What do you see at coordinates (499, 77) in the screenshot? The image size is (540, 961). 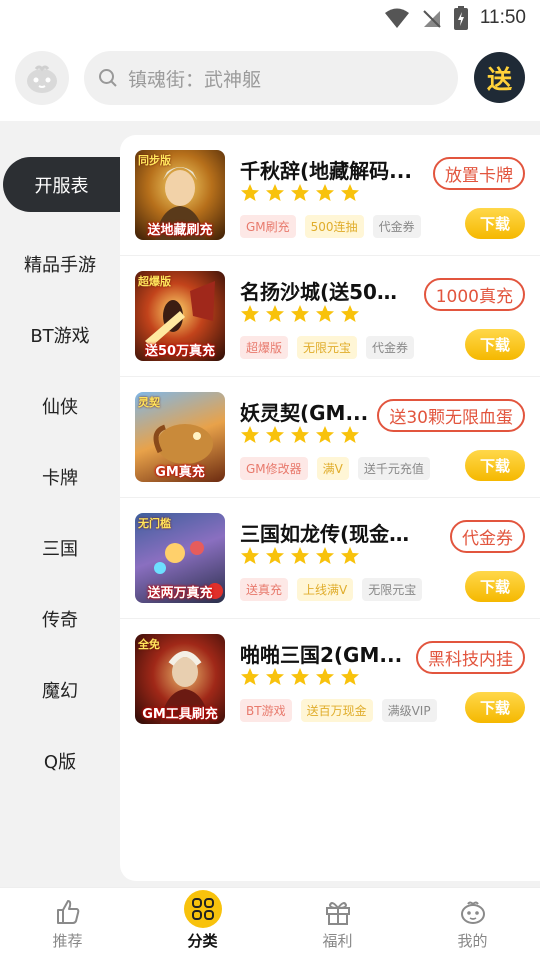 I see `send-button: 送` at bounding box center [499, 77].